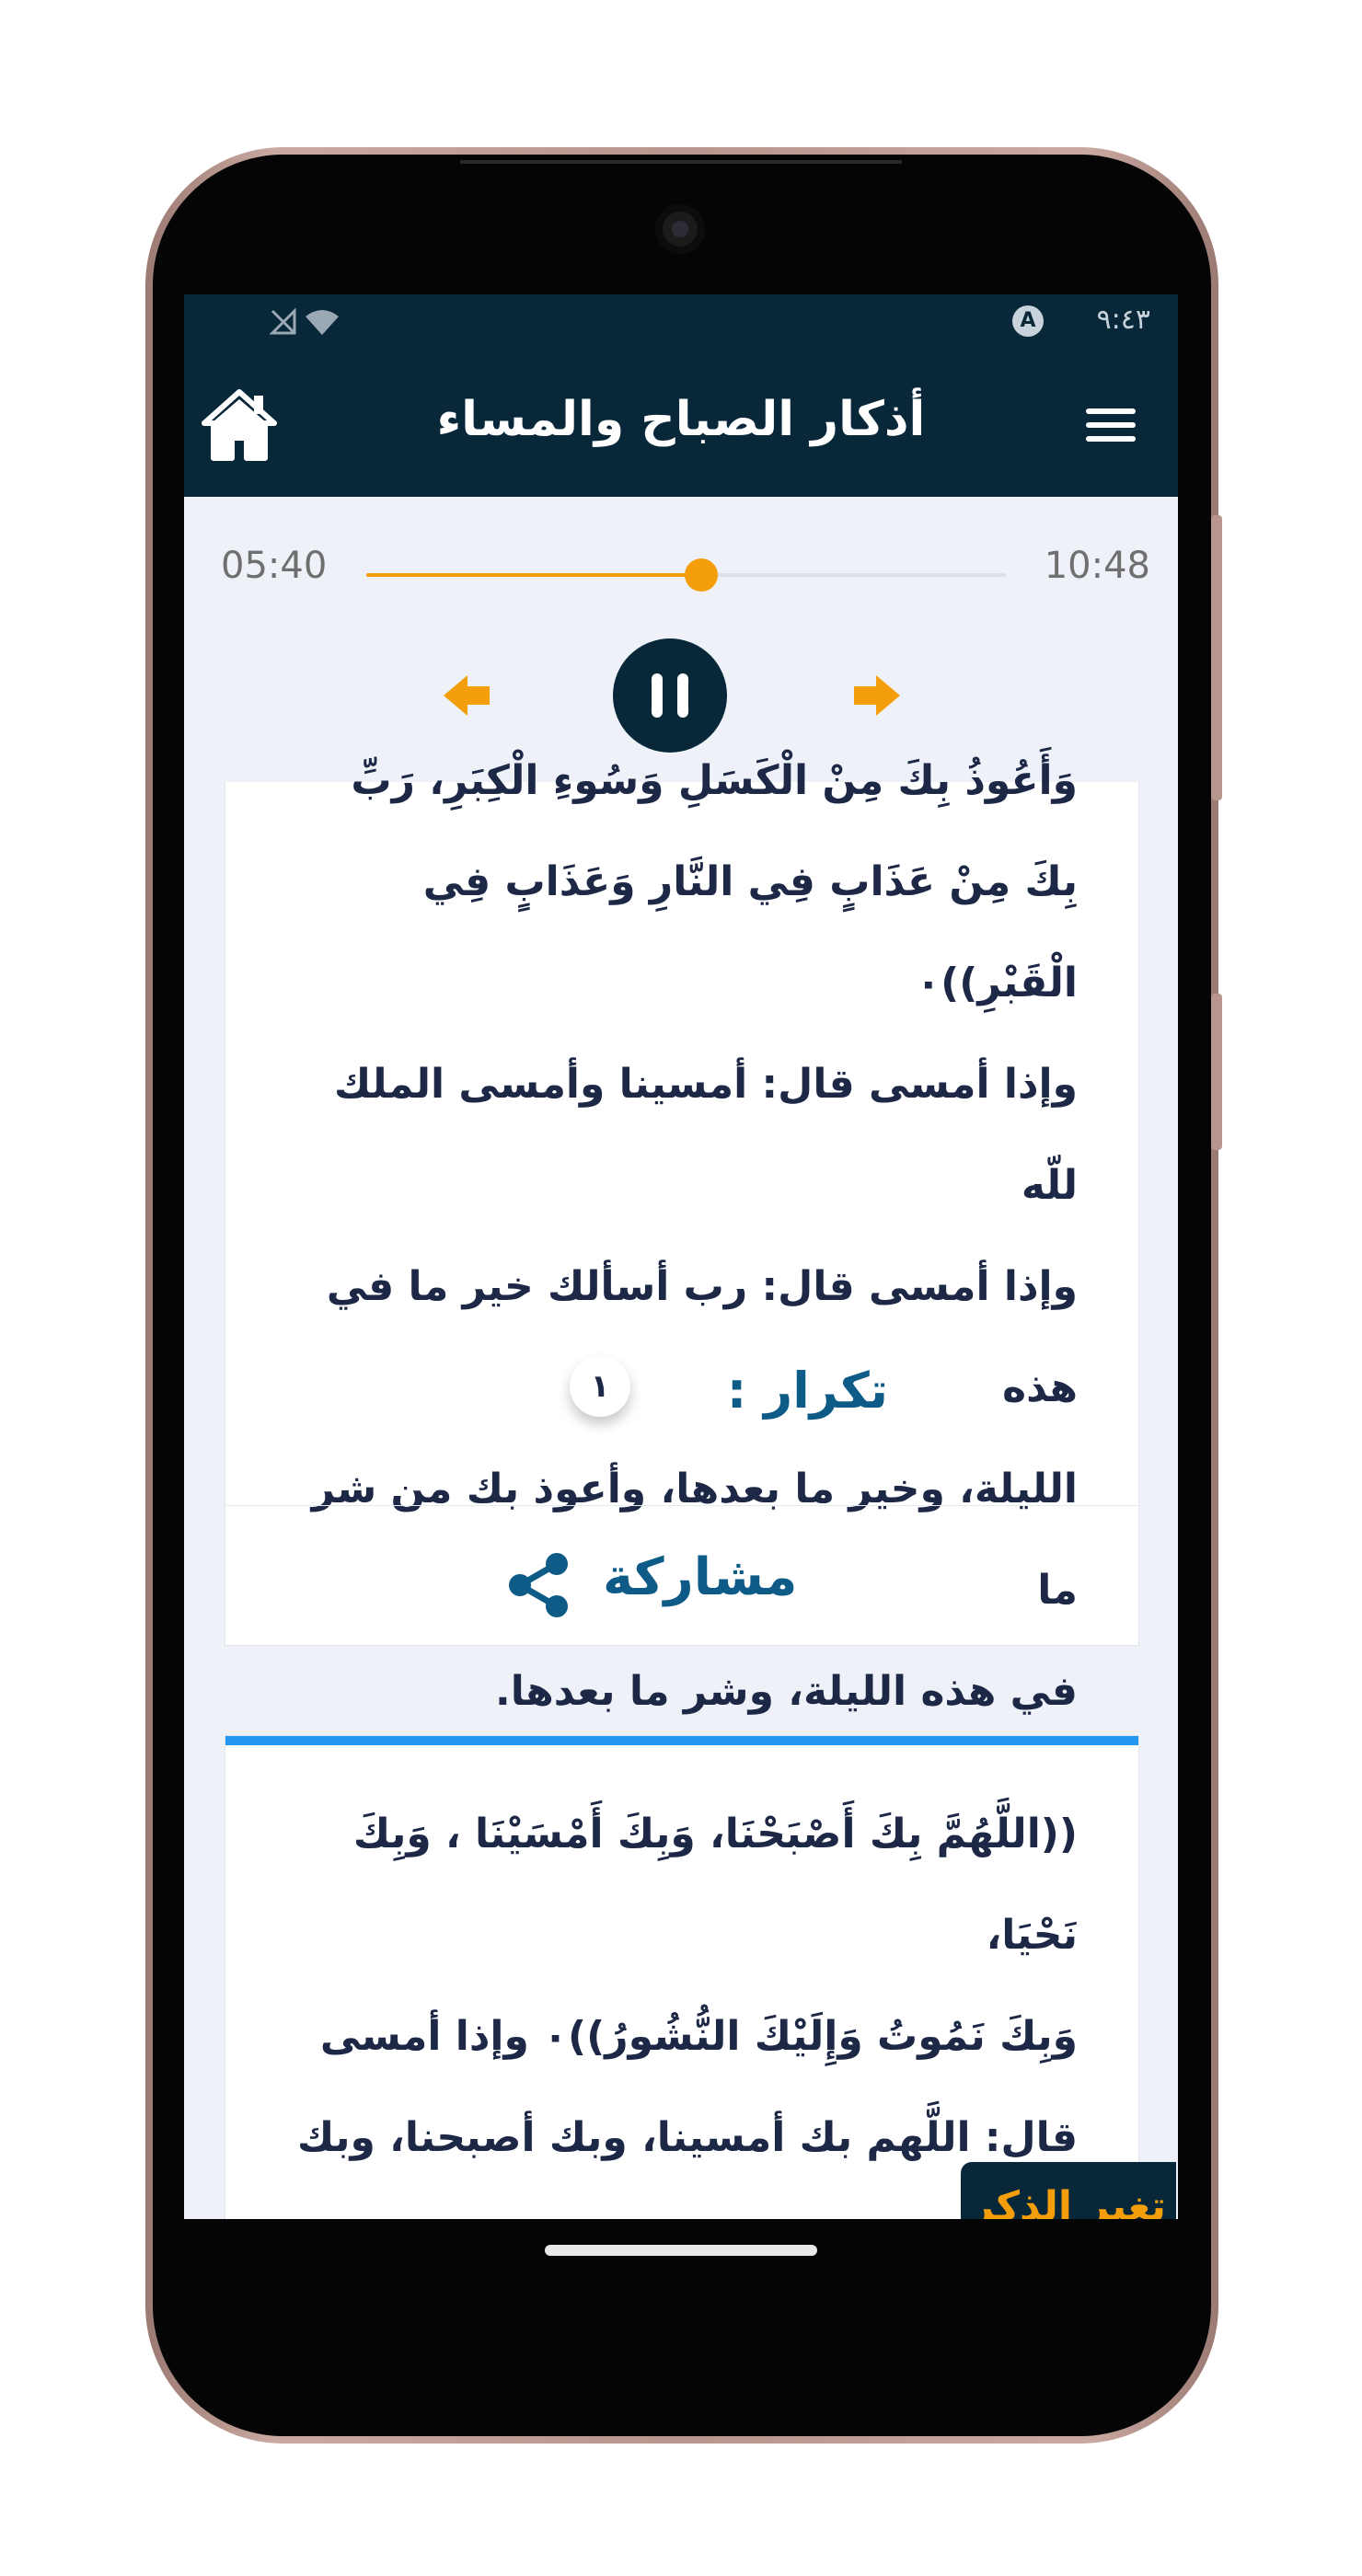 Image resolution: width=1362 pixels, height=2576 pixels. What do you see at coordinates (680, 229) in the screenshot?
I see `front-camera` at bounding box center [680, 229].